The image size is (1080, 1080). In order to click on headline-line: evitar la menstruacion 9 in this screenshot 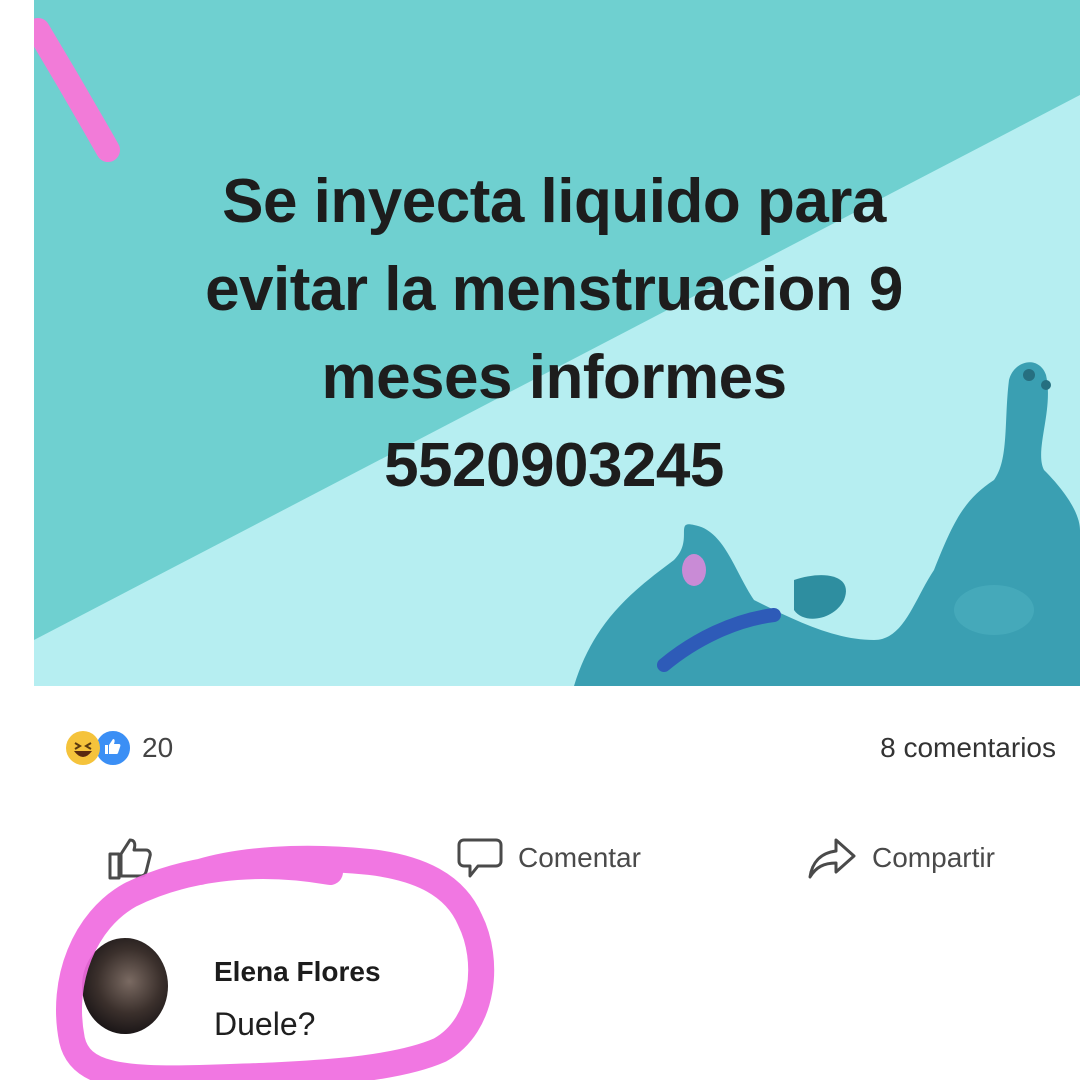, I will do `click(554, 289)`.